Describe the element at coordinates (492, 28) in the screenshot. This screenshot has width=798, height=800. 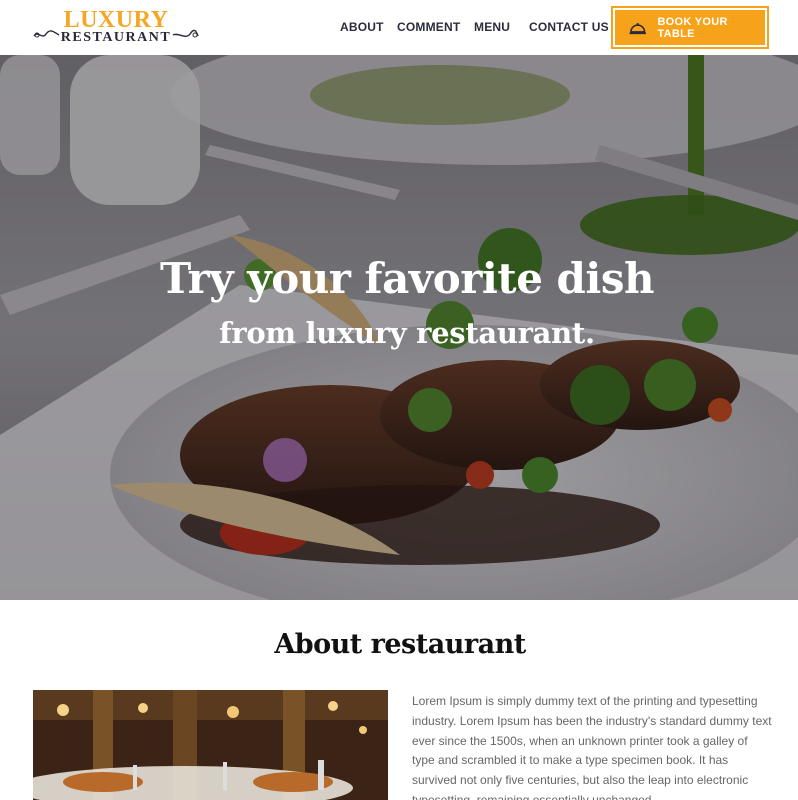
I see `nav-menu: MENU` at that location.